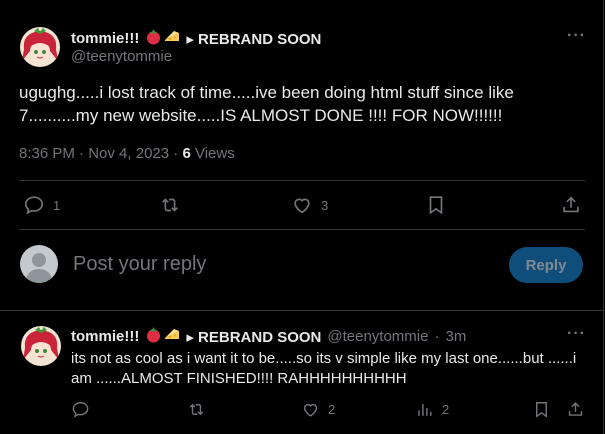 The height and width of the screenshot is (434, 605). Describe the element at coordinates (214, 153) in the screenshot. I see `views-label: Views` at that location.